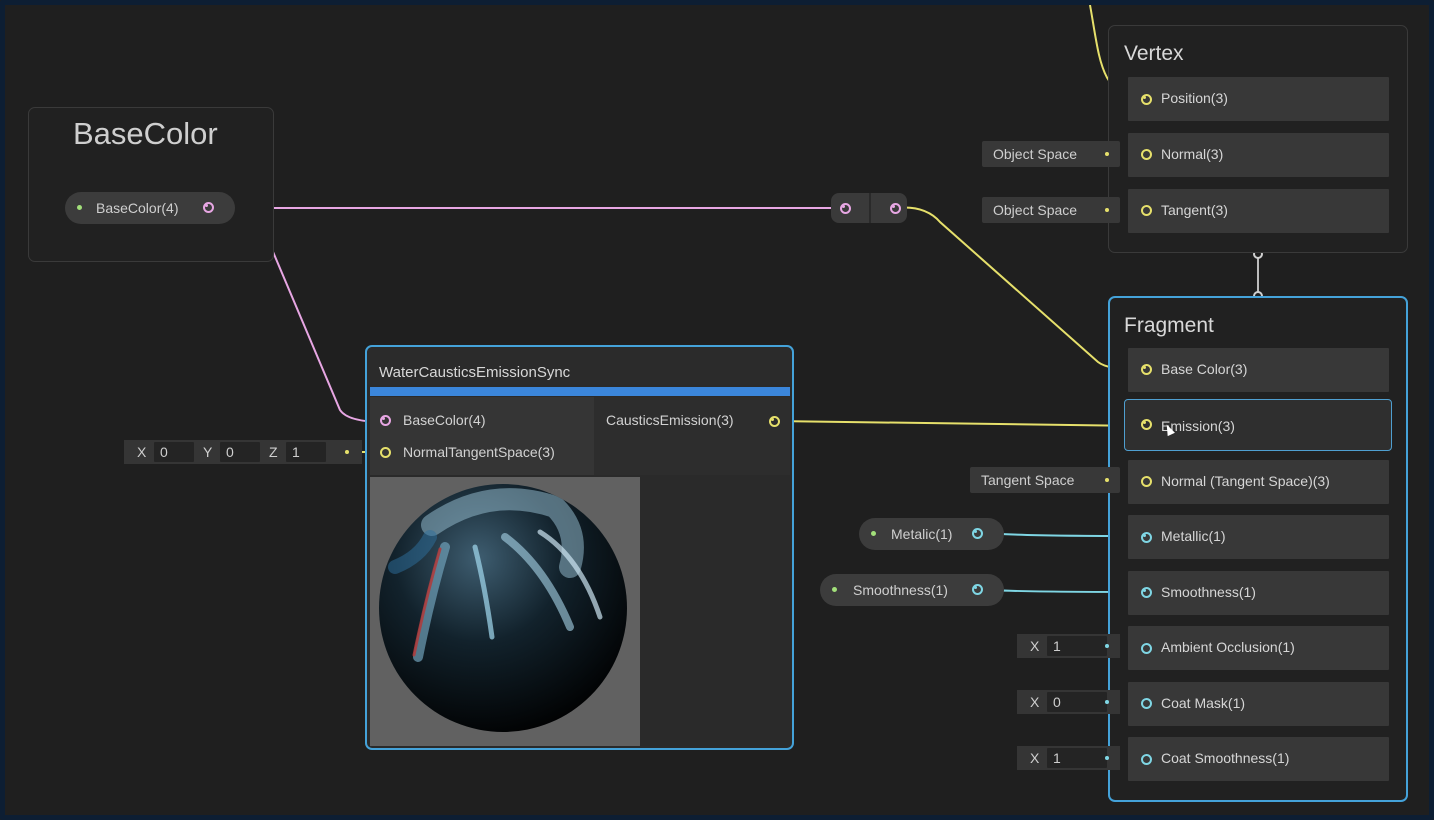 The width and height of the screenshot is (1434, 820). What do you see at coordinates (1146, 759) in the screenshot?
I see `coatsmoothness-port` at bounding box center [1146, 759].